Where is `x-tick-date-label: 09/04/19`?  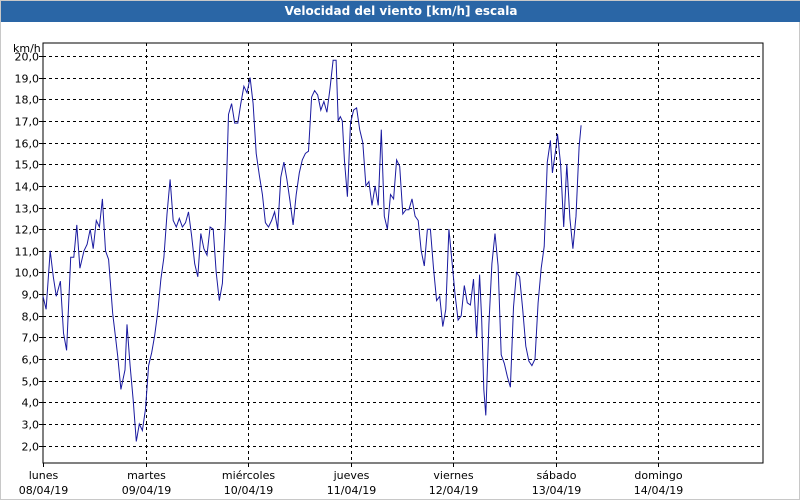 x-tick-date-label: 09/04/19 is located at coordinates (146, 490).